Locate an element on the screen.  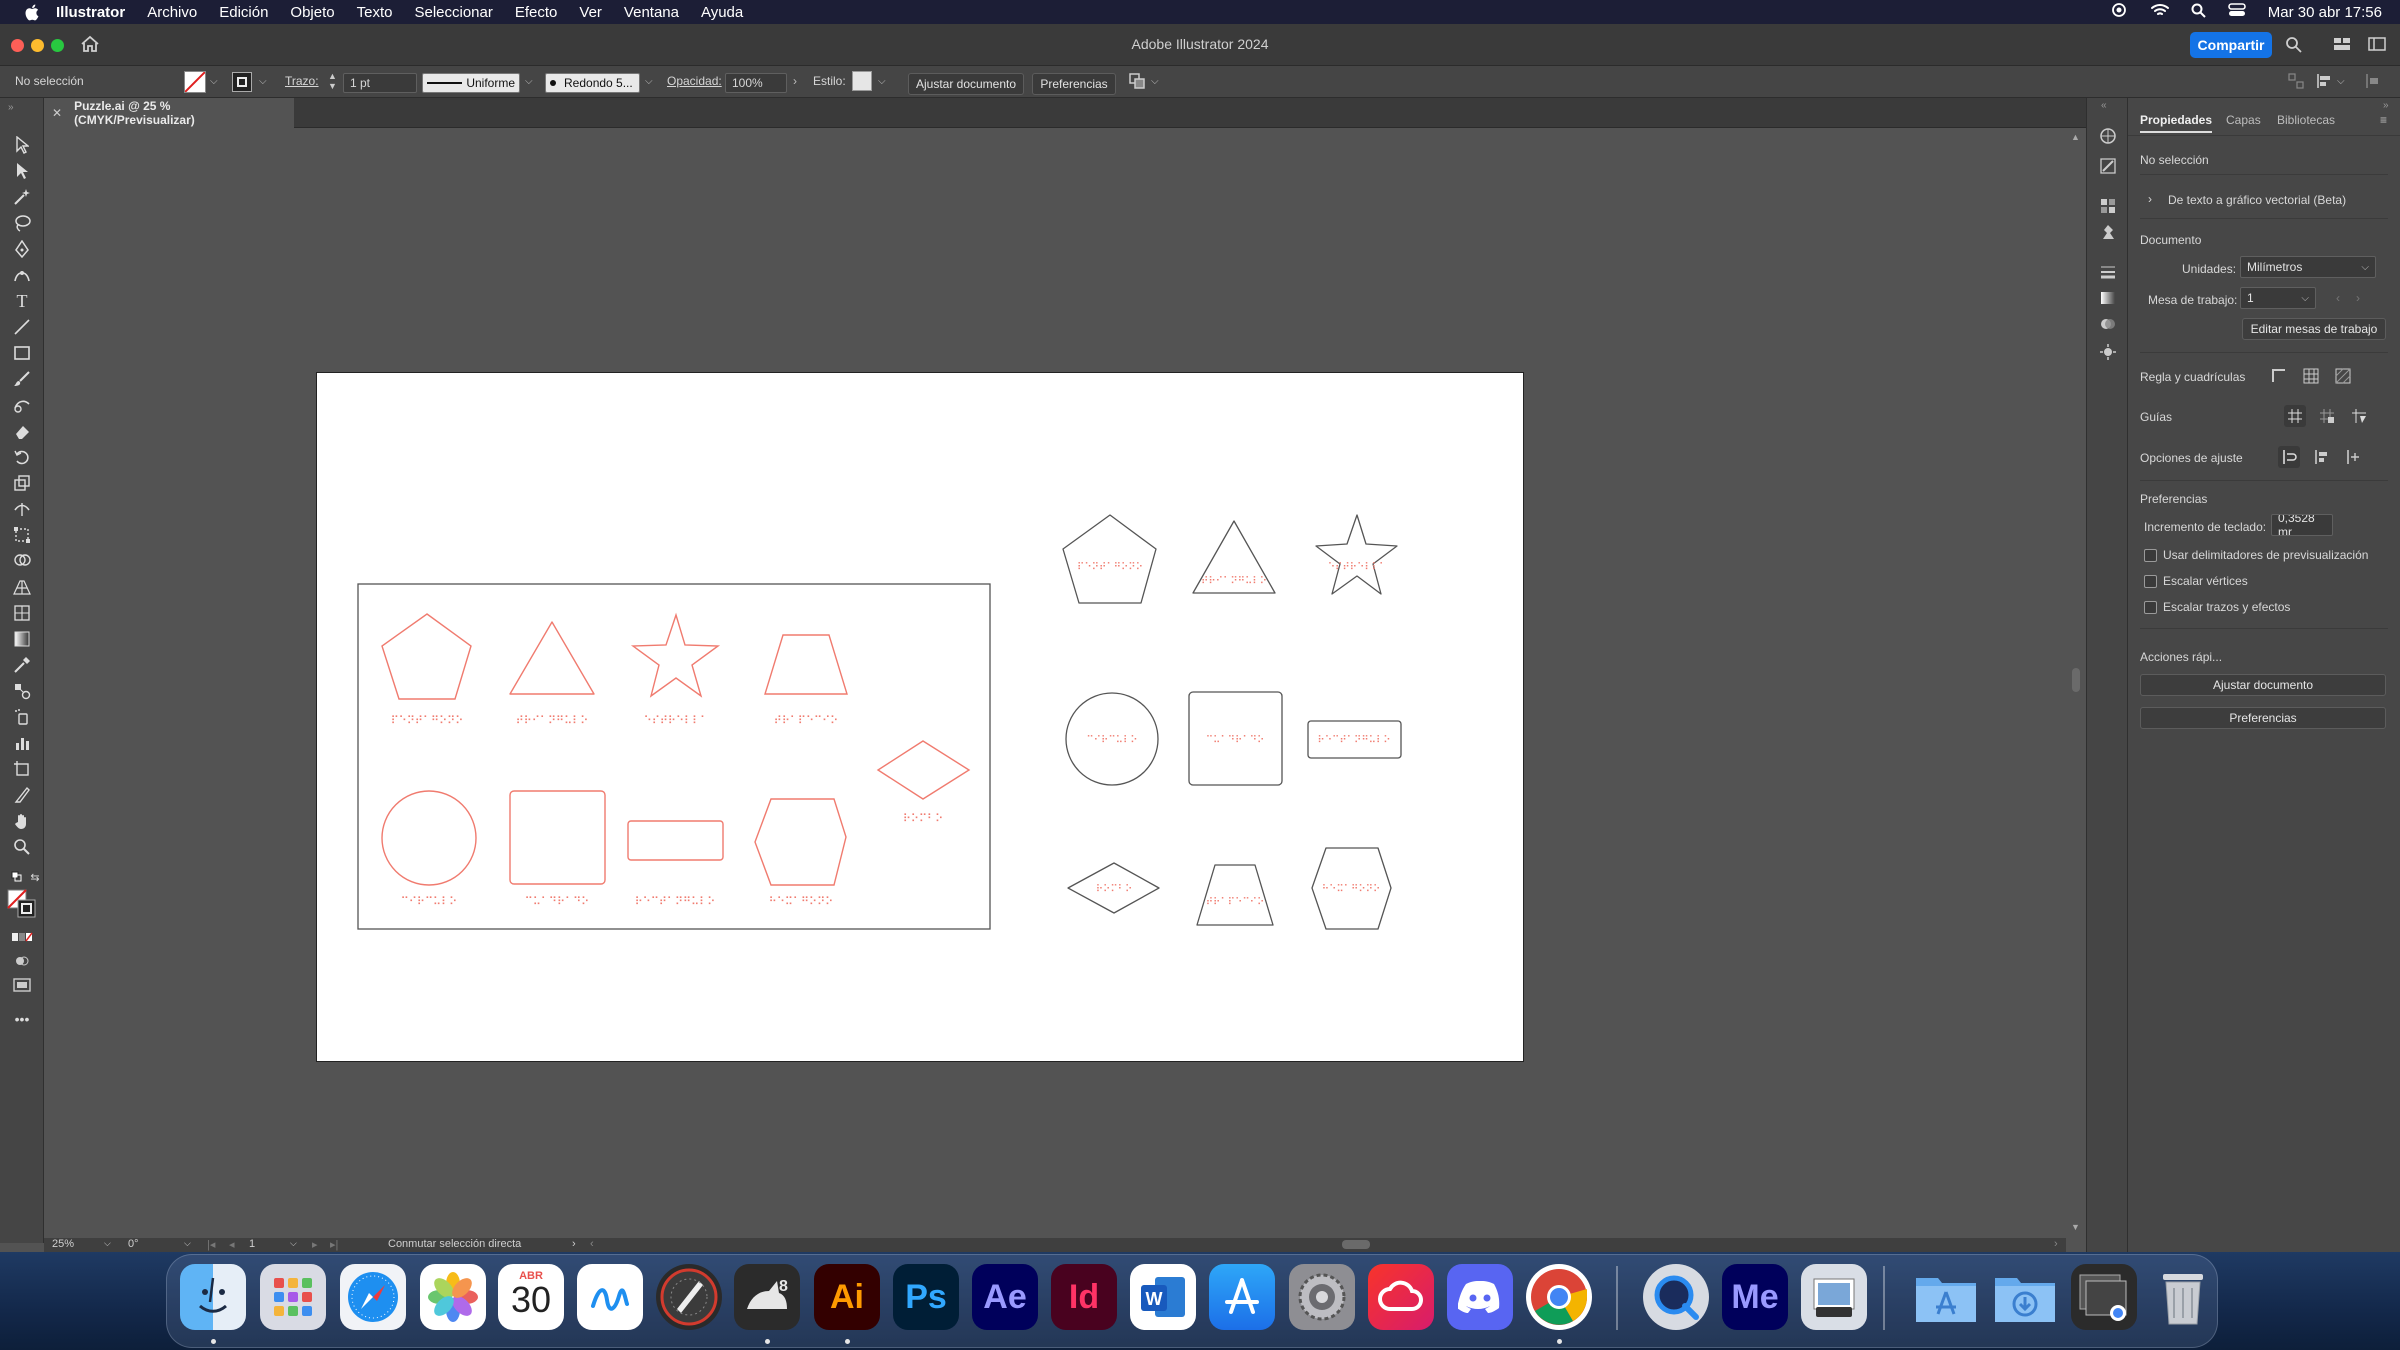
piece-trapezoid is located at coordinates (1235, 895).